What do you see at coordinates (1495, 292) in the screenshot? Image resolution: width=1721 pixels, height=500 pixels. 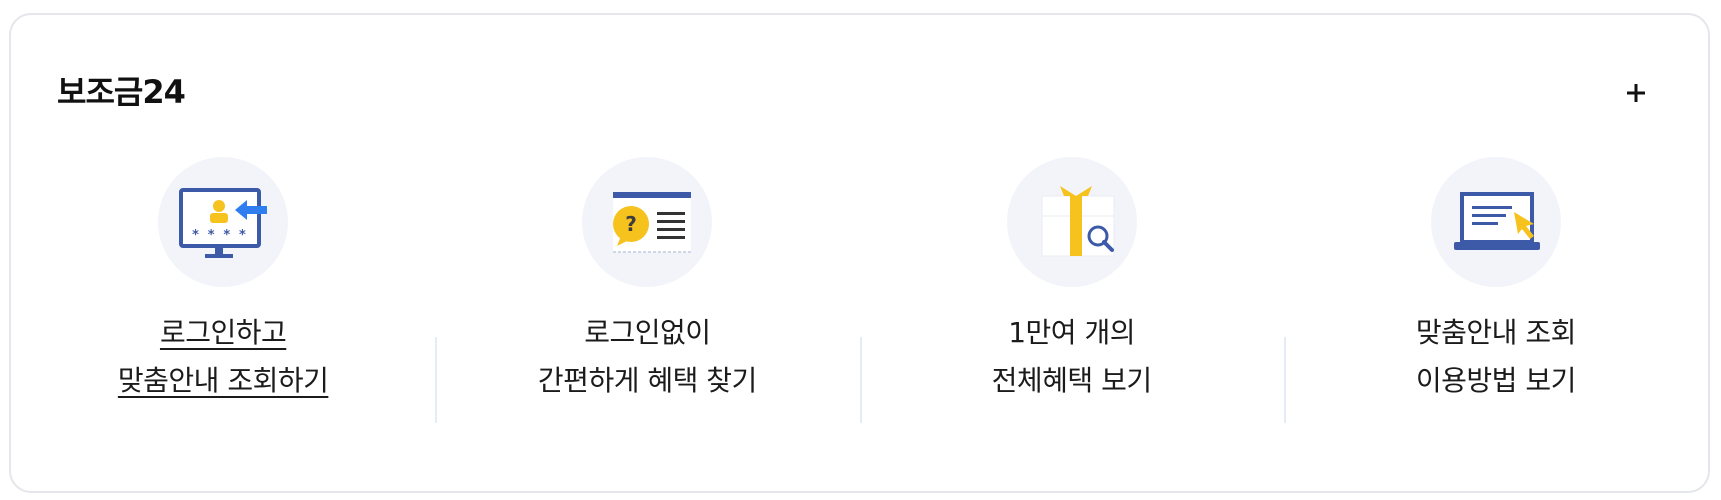 I see `custom-search-guide-link: 맞춤안내 조회 이용방법 보기` at bounding box center [1495, 292].